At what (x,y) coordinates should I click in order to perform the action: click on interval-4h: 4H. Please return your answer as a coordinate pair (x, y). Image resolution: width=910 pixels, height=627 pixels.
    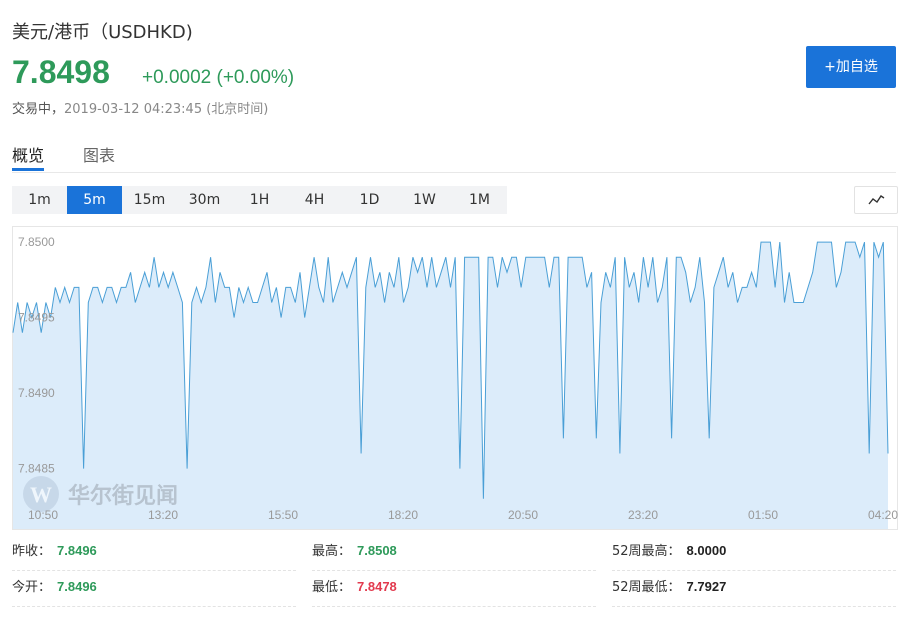
    Looking at the image, I should click on (314, 200).